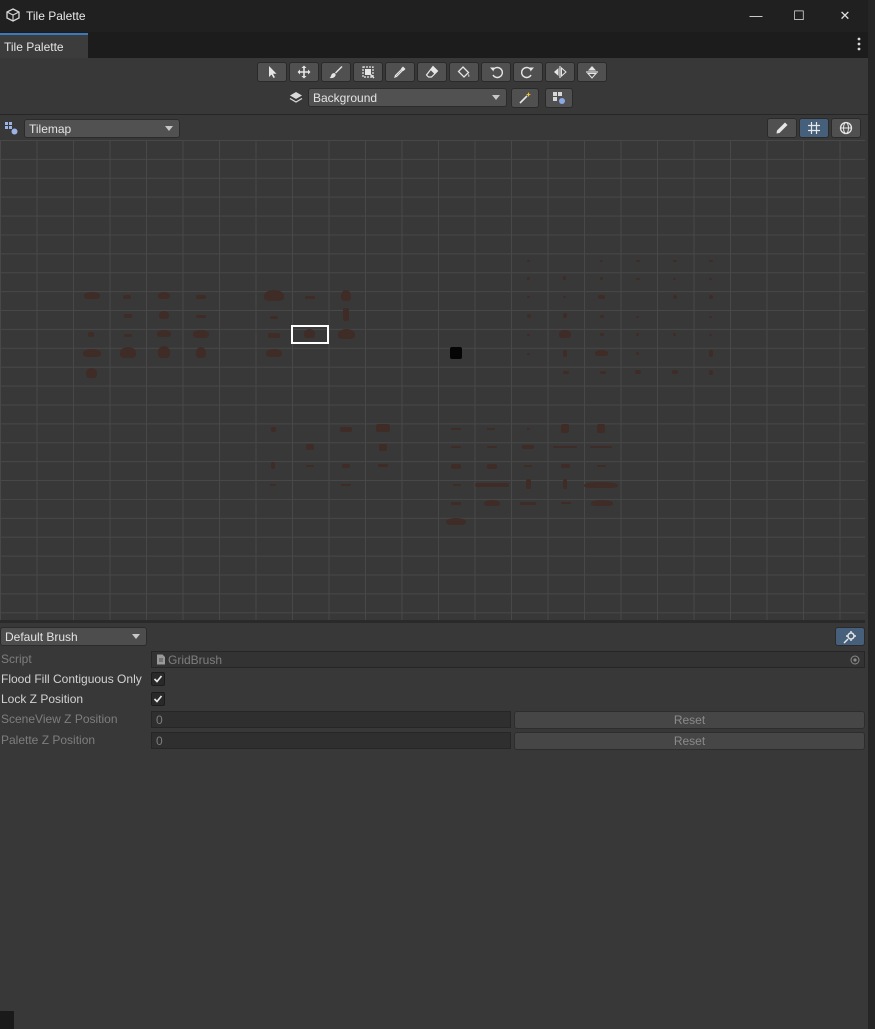  Describe the element at coordinates (432, 72) in the screenshot. I see `erase-tool-button` at that location.